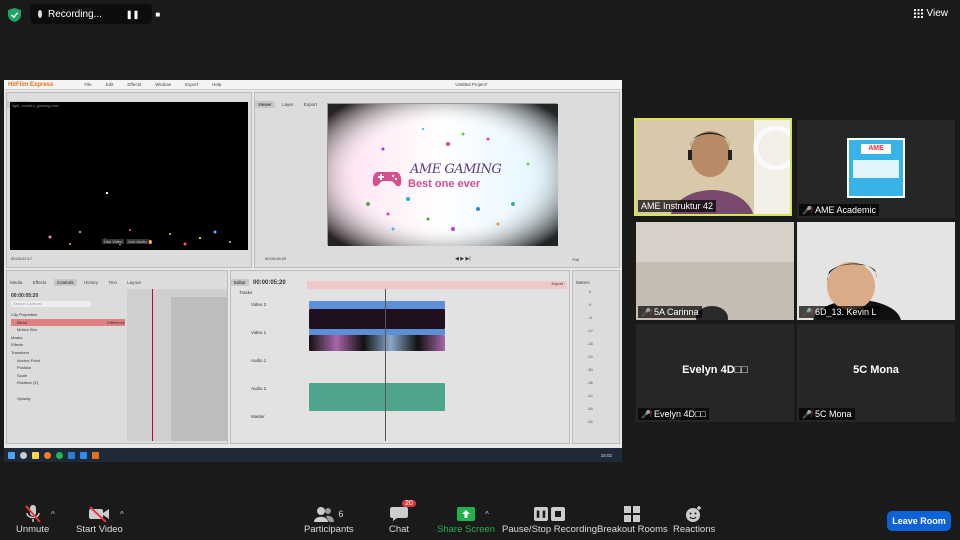 The width and height of the screenshot is (960, 540). I want to click on prop-rotation: Rotation (Z), so click(68, 383).